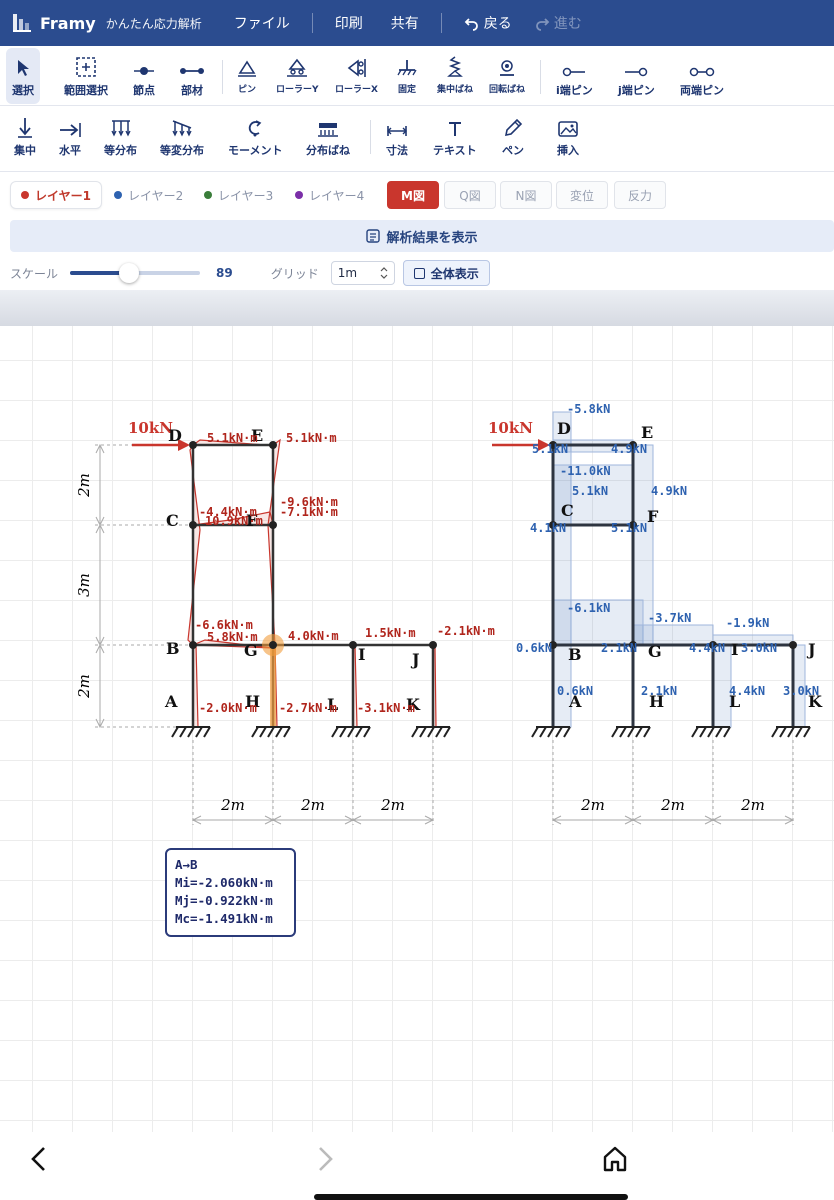 Image resolution: width=834 pixels, height=1200 pixels. What do you see at coordinates (558, 23) in the screenshot?
I see `redo-button: 進む` at bounding box center [558, 23].